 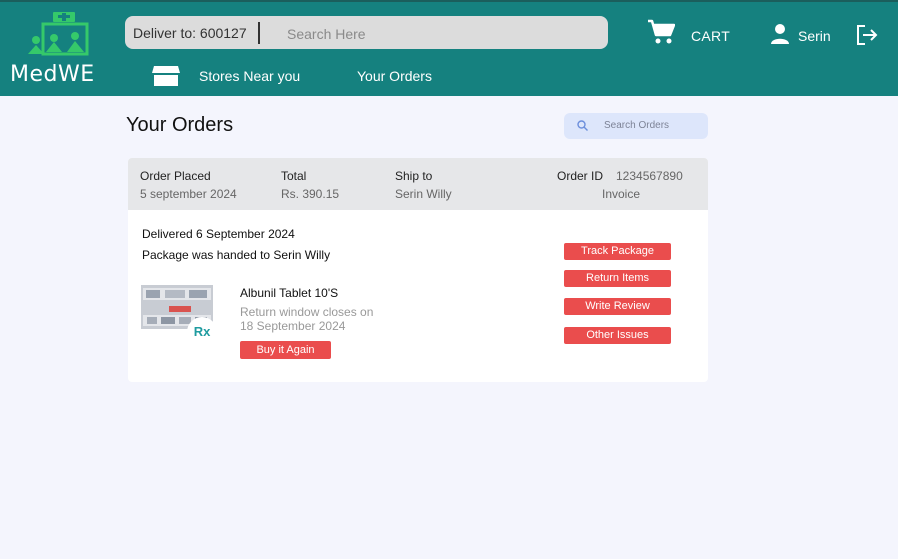 What do you see at coordinates (661, 32) in the screenshot?
I see `cart-icon` at bounding box center [661, 32].